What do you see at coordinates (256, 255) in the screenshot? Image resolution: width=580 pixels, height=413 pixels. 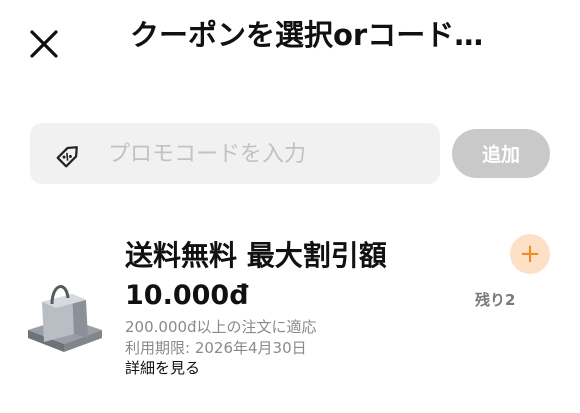 I see `coupon-title: 送料無料 最大割引額` at bounding box center [256, 255].